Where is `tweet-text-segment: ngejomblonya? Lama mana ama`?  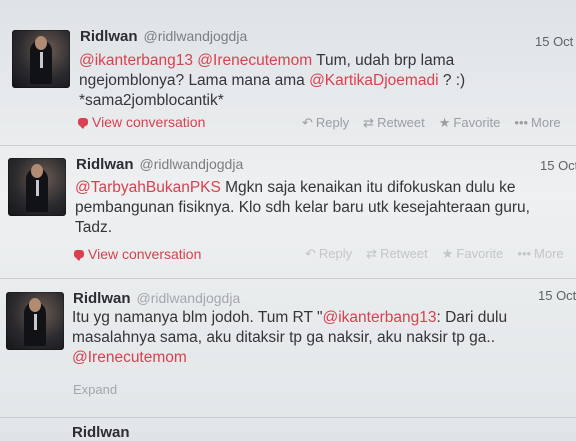 tweet-text-segment: ngejomblonya? Lama mana ama is located at coordinates (194, 80).